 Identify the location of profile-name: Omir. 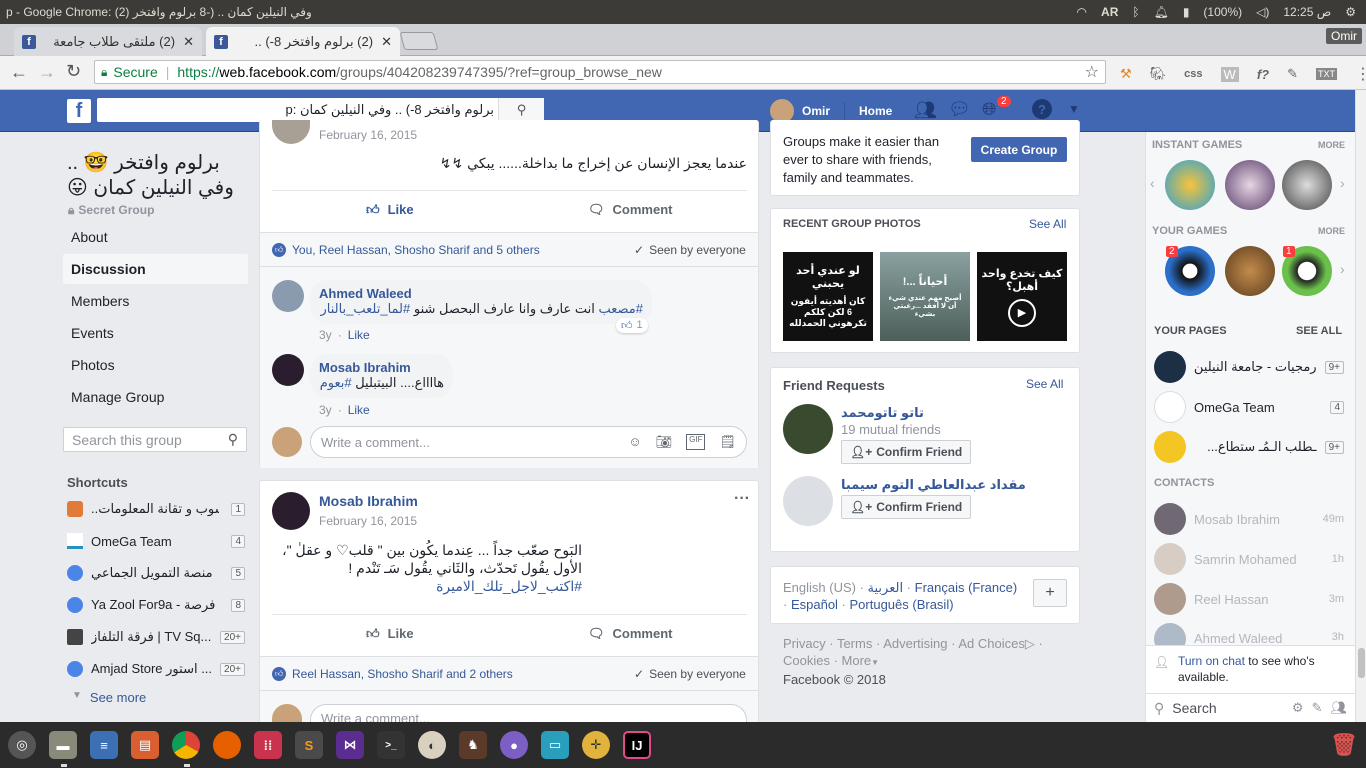
(1344, 36).